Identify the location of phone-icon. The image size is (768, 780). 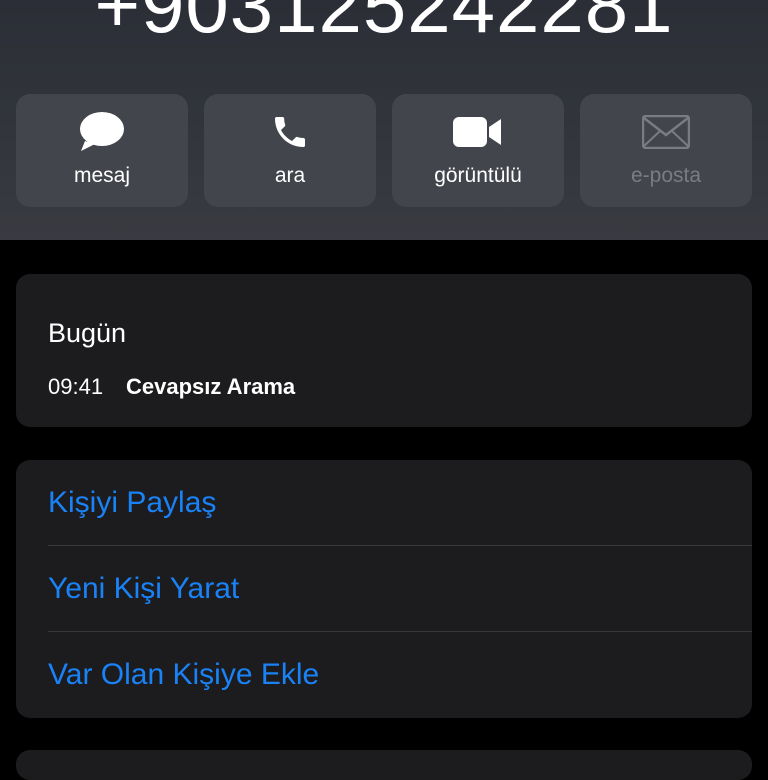
(290, 132).